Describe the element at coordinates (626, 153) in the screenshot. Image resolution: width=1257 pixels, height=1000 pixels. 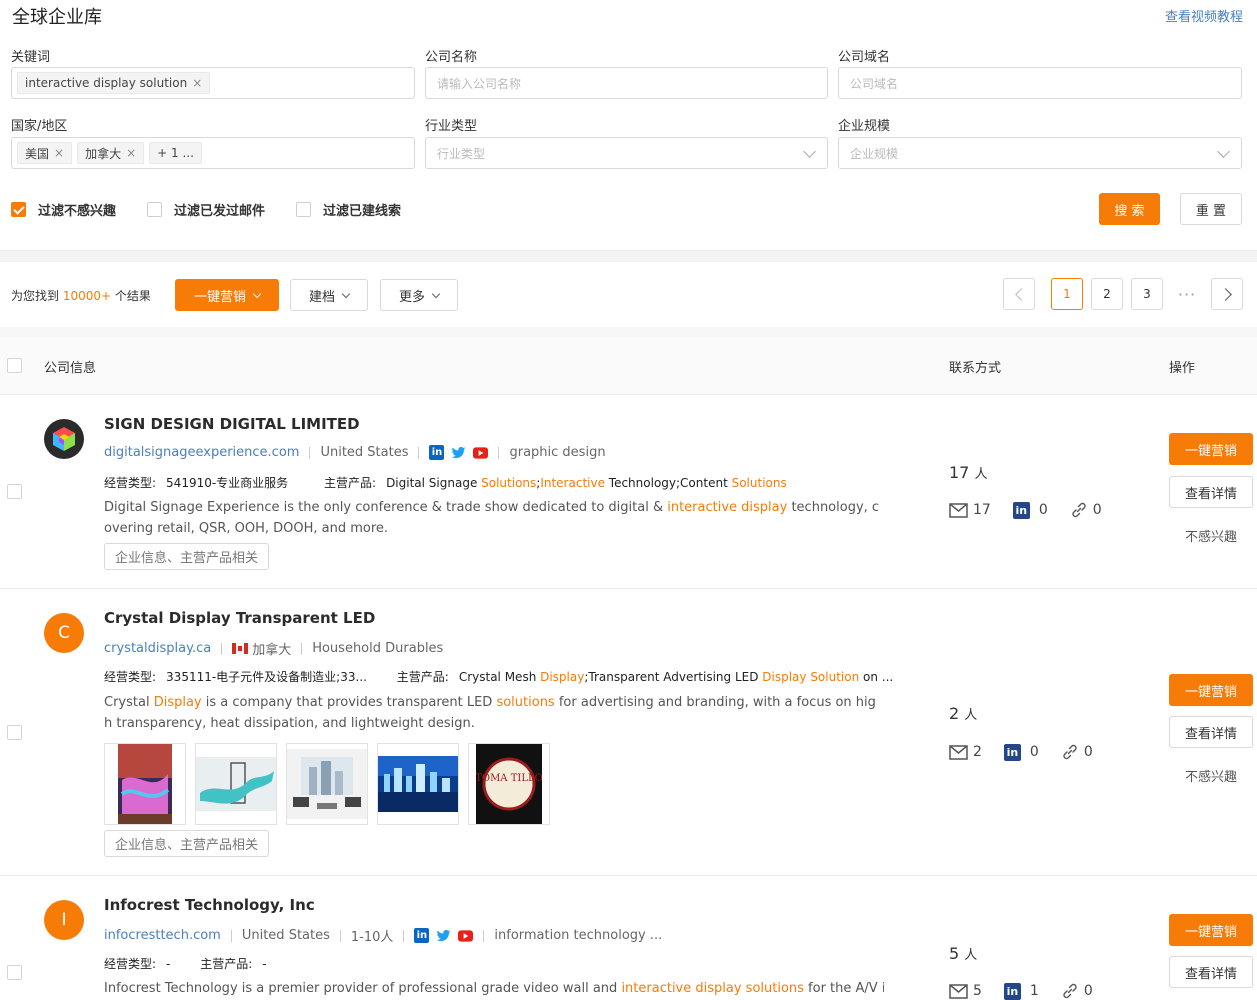
I see `industry-select: 行业类型` at that location.